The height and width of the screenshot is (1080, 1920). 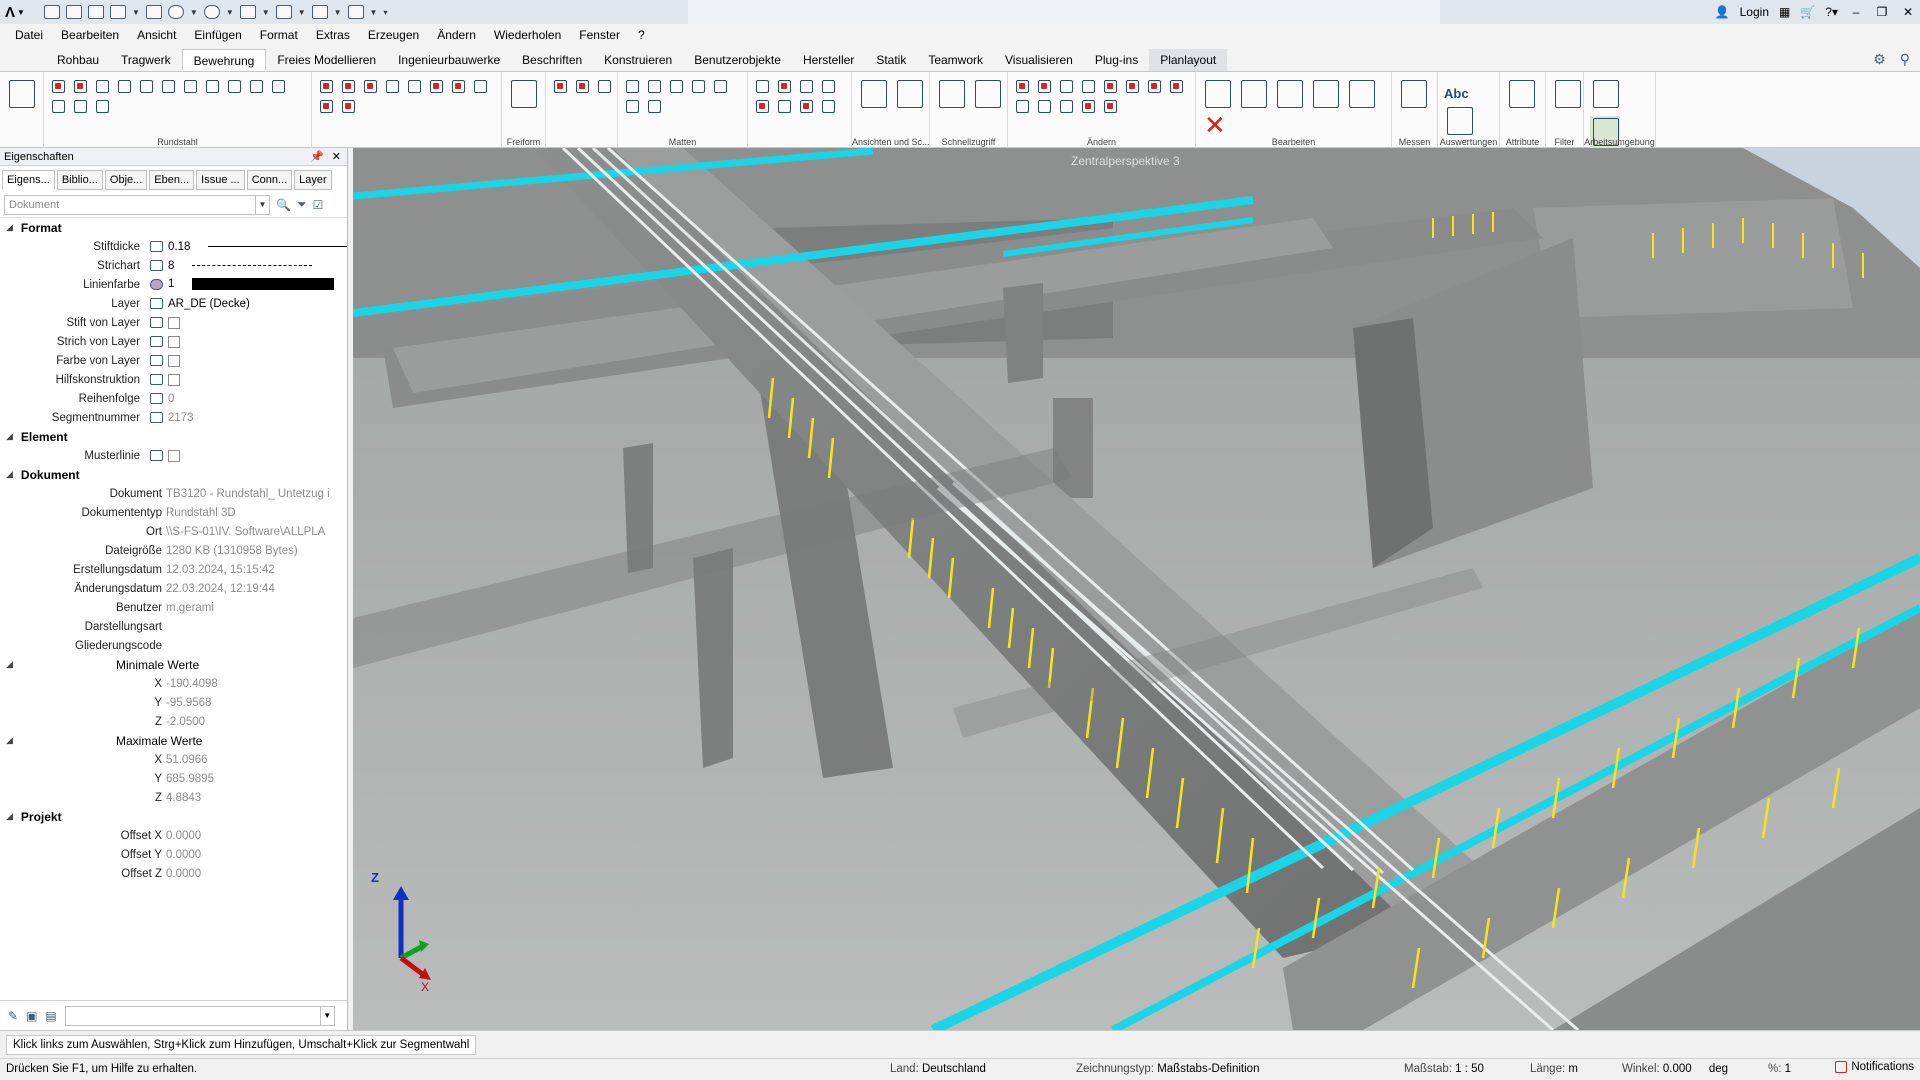 I want to click on tab-layer: Layer, so click(x=313, y=180).